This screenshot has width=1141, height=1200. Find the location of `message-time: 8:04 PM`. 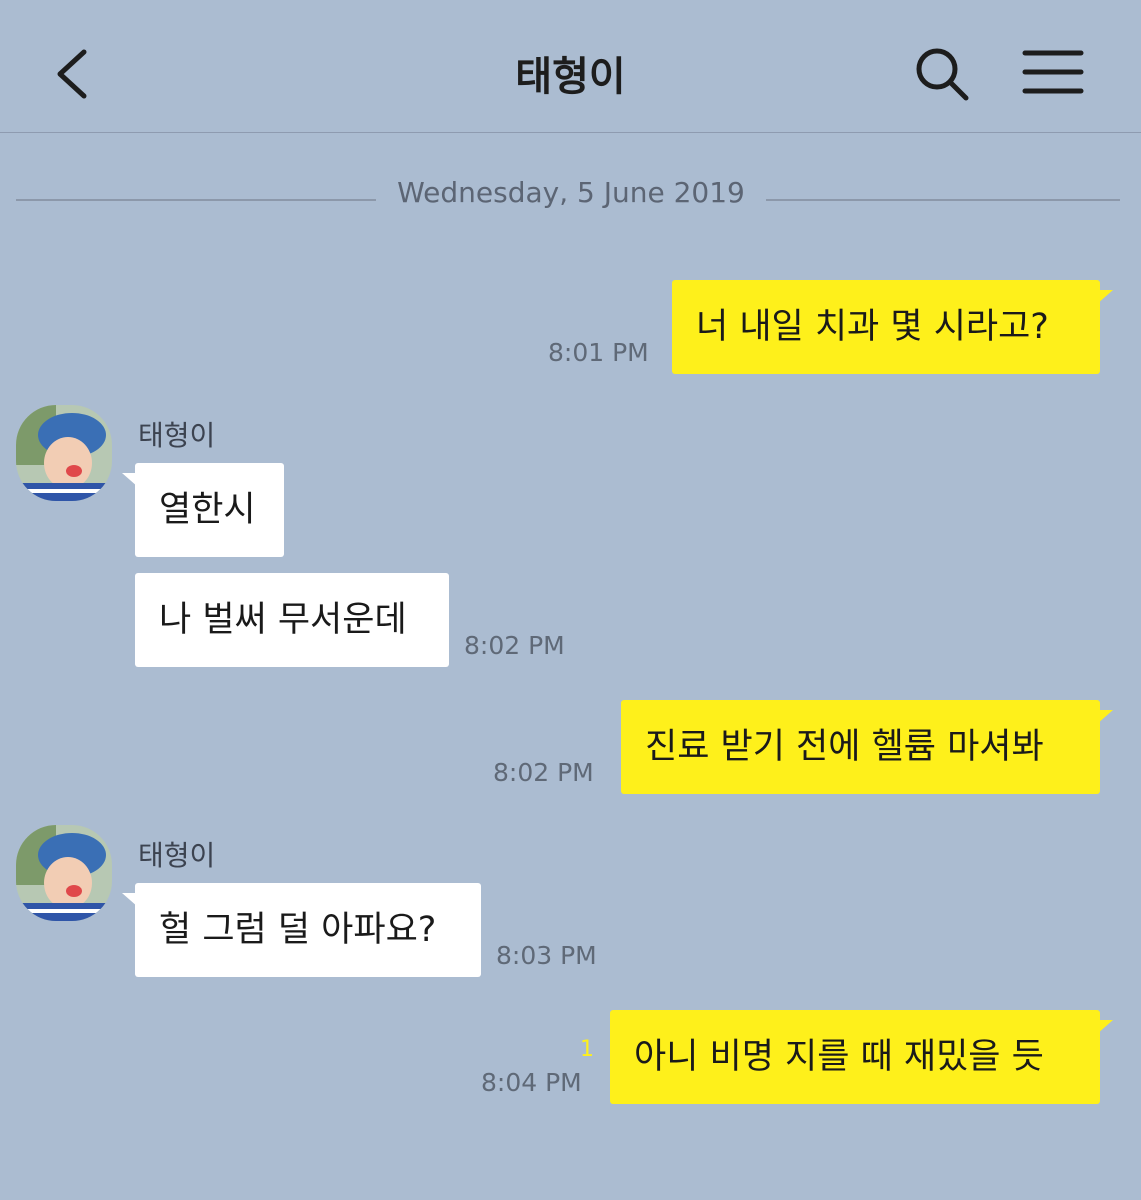

message-time: 8:04 PM is located at coordinates (531, 1082).